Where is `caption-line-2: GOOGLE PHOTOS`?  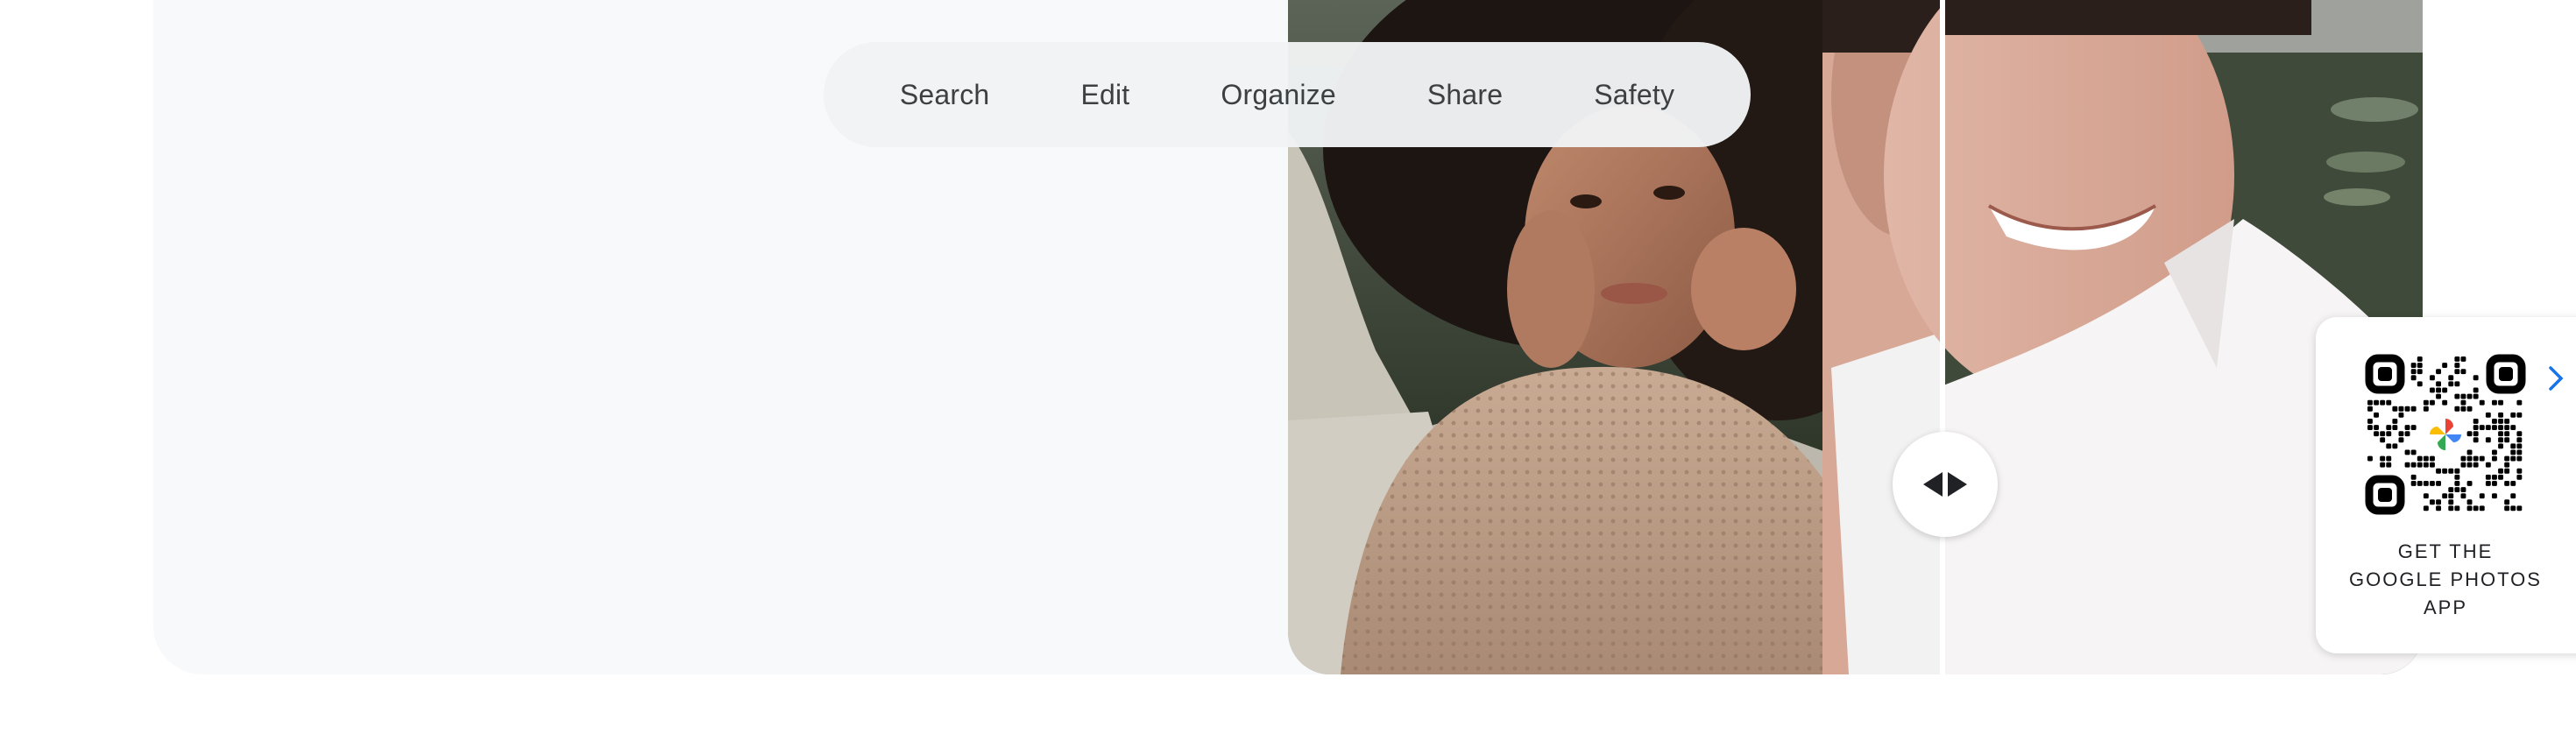
caption-line-2: GOOGLE PHOTOS is located at coordinates (2445, 579).